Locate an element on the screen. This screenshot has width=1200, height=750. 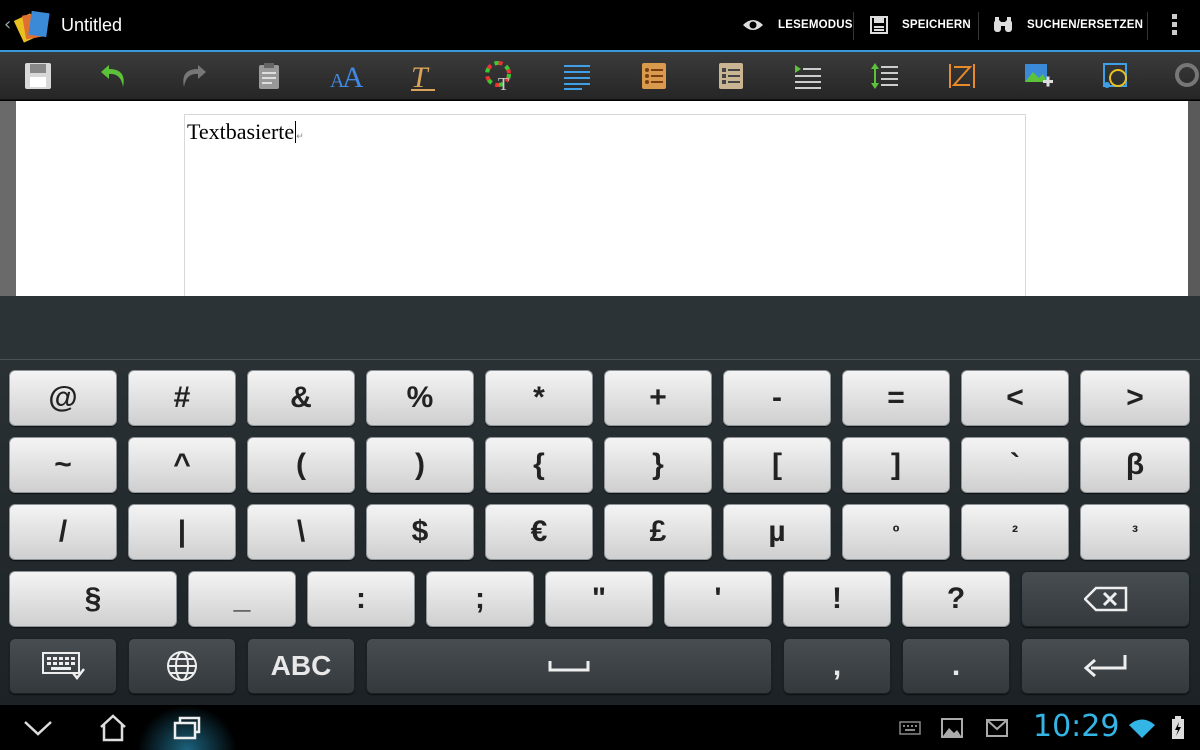
insert-image-icon is located at coordinates (1039, 76).